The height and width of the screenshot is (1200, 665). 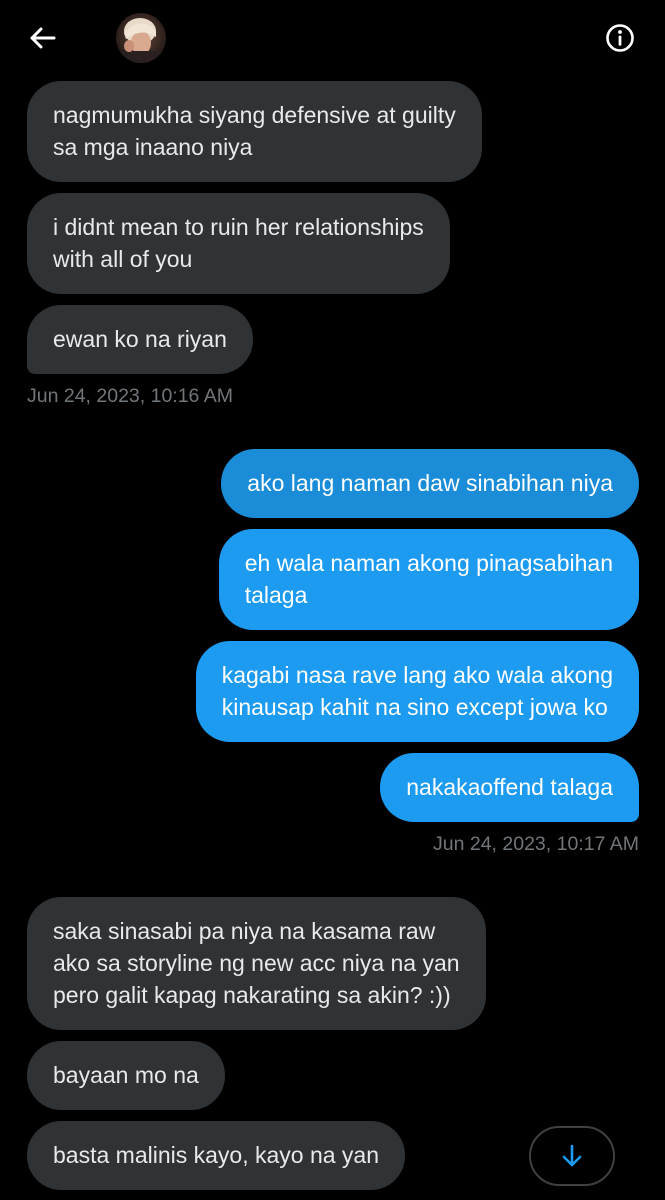 What do you see at coordinates (238, 227) in the screenshot?
I see `message-line: i didnt mean to ruin her relationships` at bounding box center [238, 227].